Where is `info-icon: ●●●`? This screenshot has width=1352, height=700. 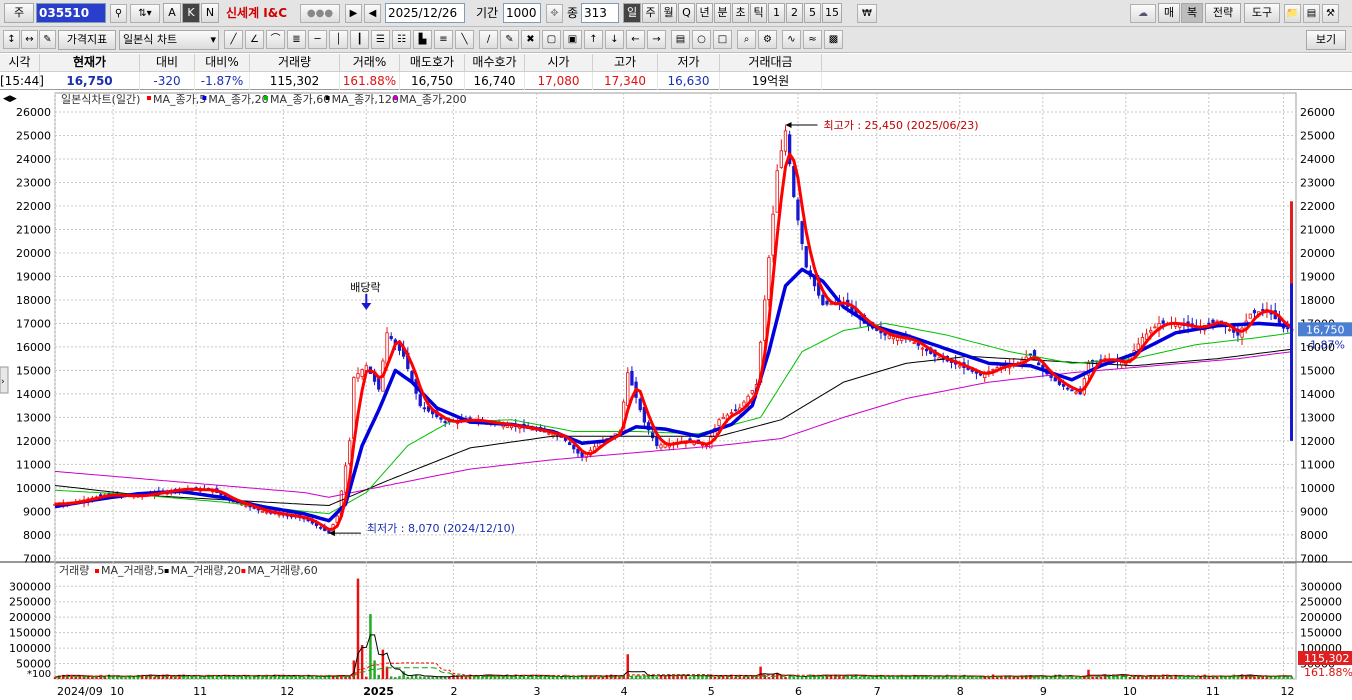 info-icon: ●●● is located at coordinates (320, 13).